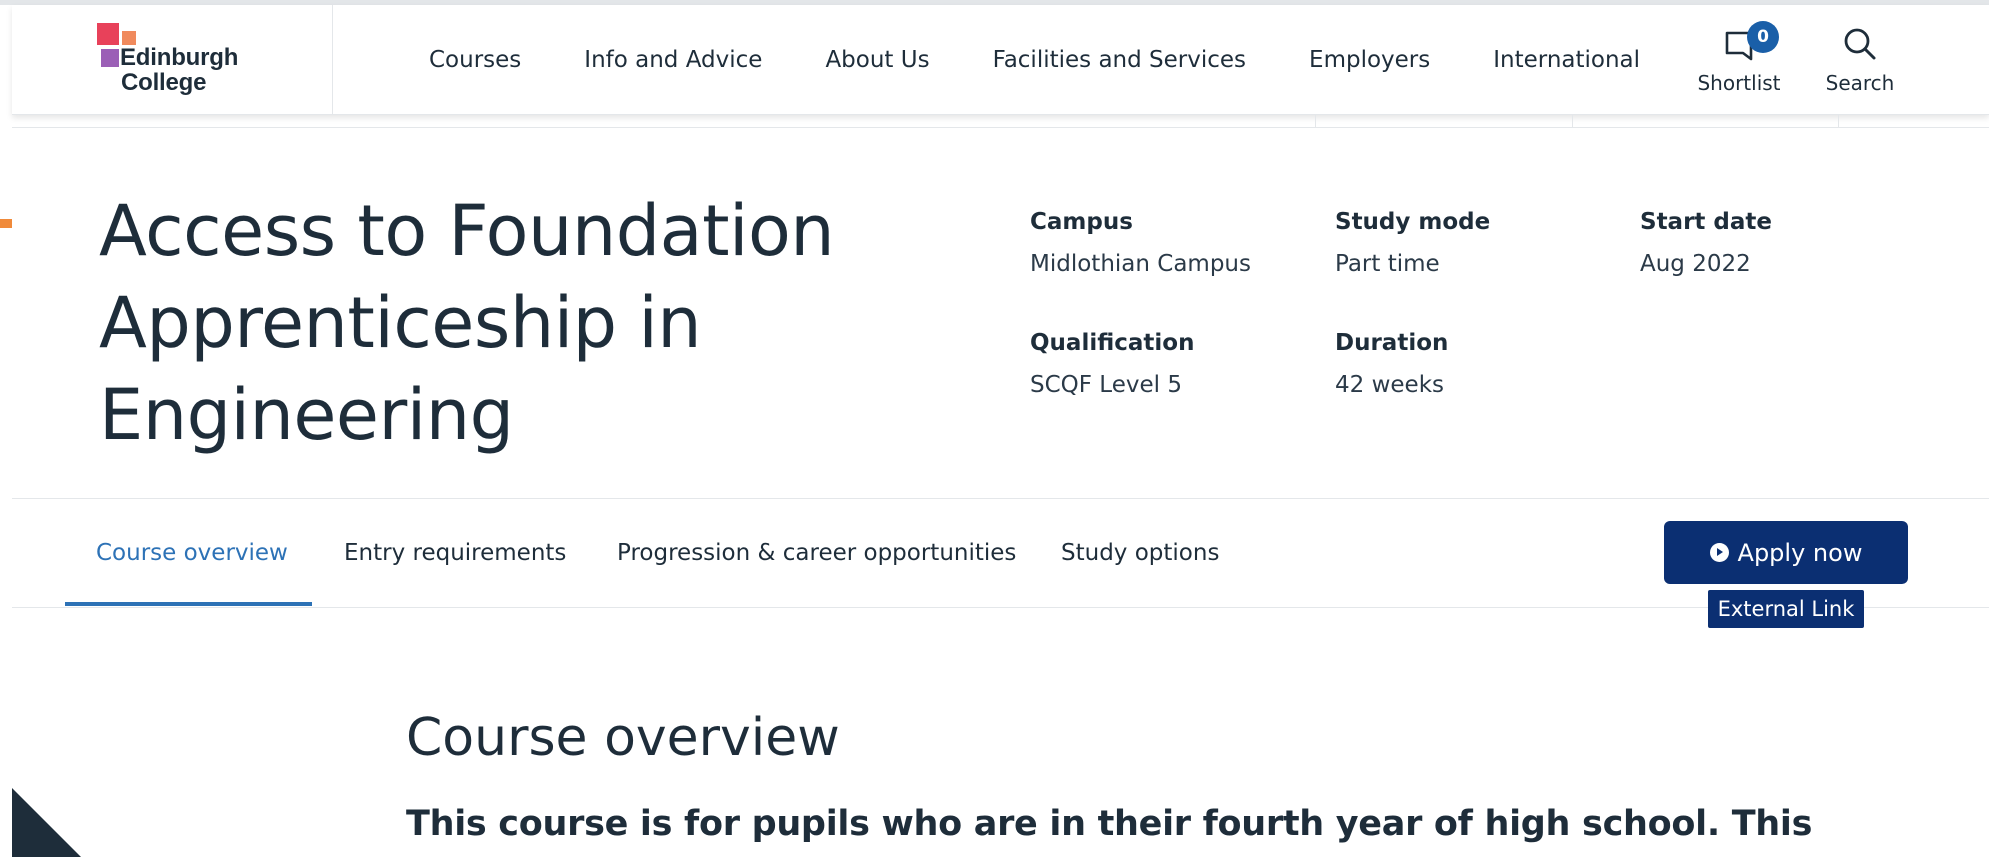 The height and width of the screenshot is (857, 1989). I want to click on tabs-top-border, so click(1000, 498).